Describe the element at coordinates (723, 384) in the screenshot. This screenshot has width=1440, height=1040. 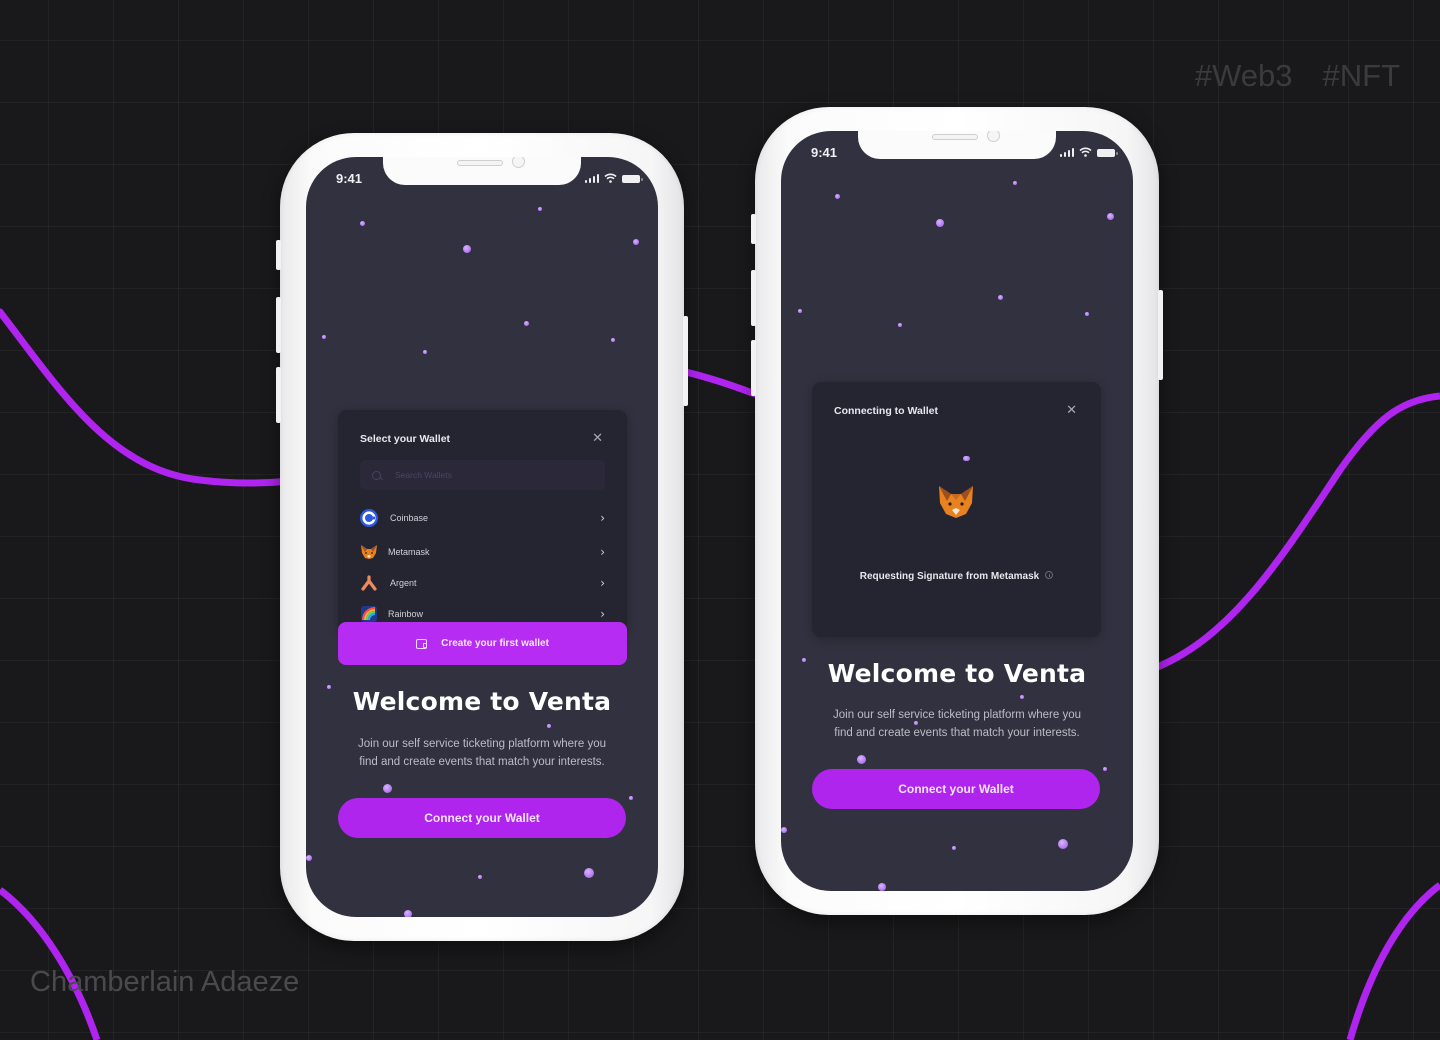
I see `curve-middle` at that location.